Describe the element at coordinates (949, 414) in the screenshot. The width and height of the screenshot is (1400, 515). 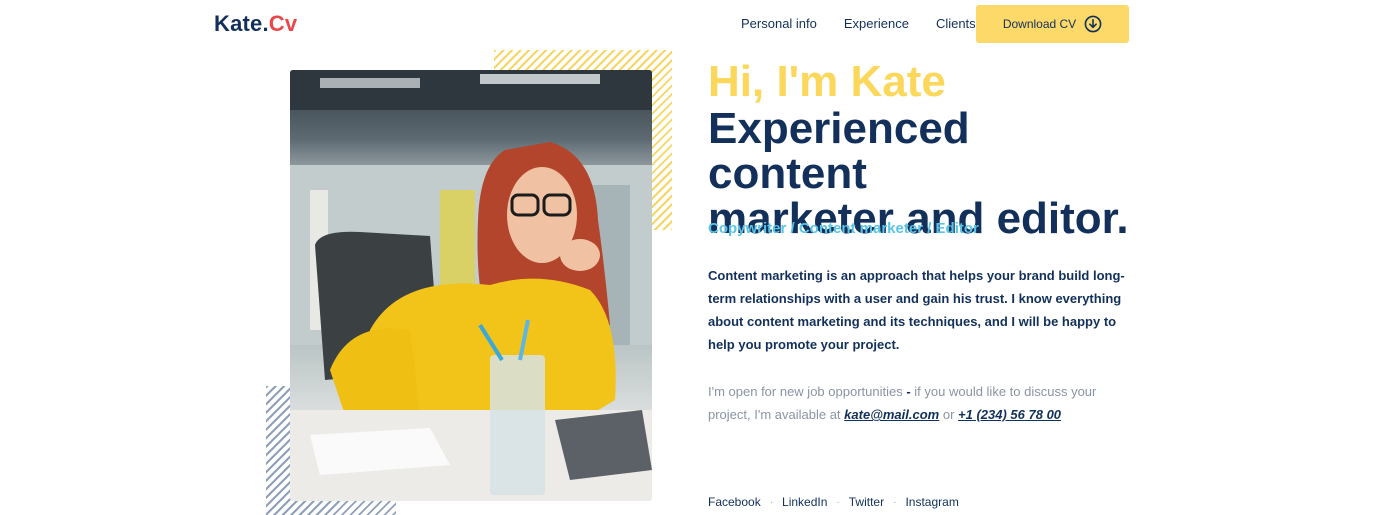
I see `contact-or: or` at that location.